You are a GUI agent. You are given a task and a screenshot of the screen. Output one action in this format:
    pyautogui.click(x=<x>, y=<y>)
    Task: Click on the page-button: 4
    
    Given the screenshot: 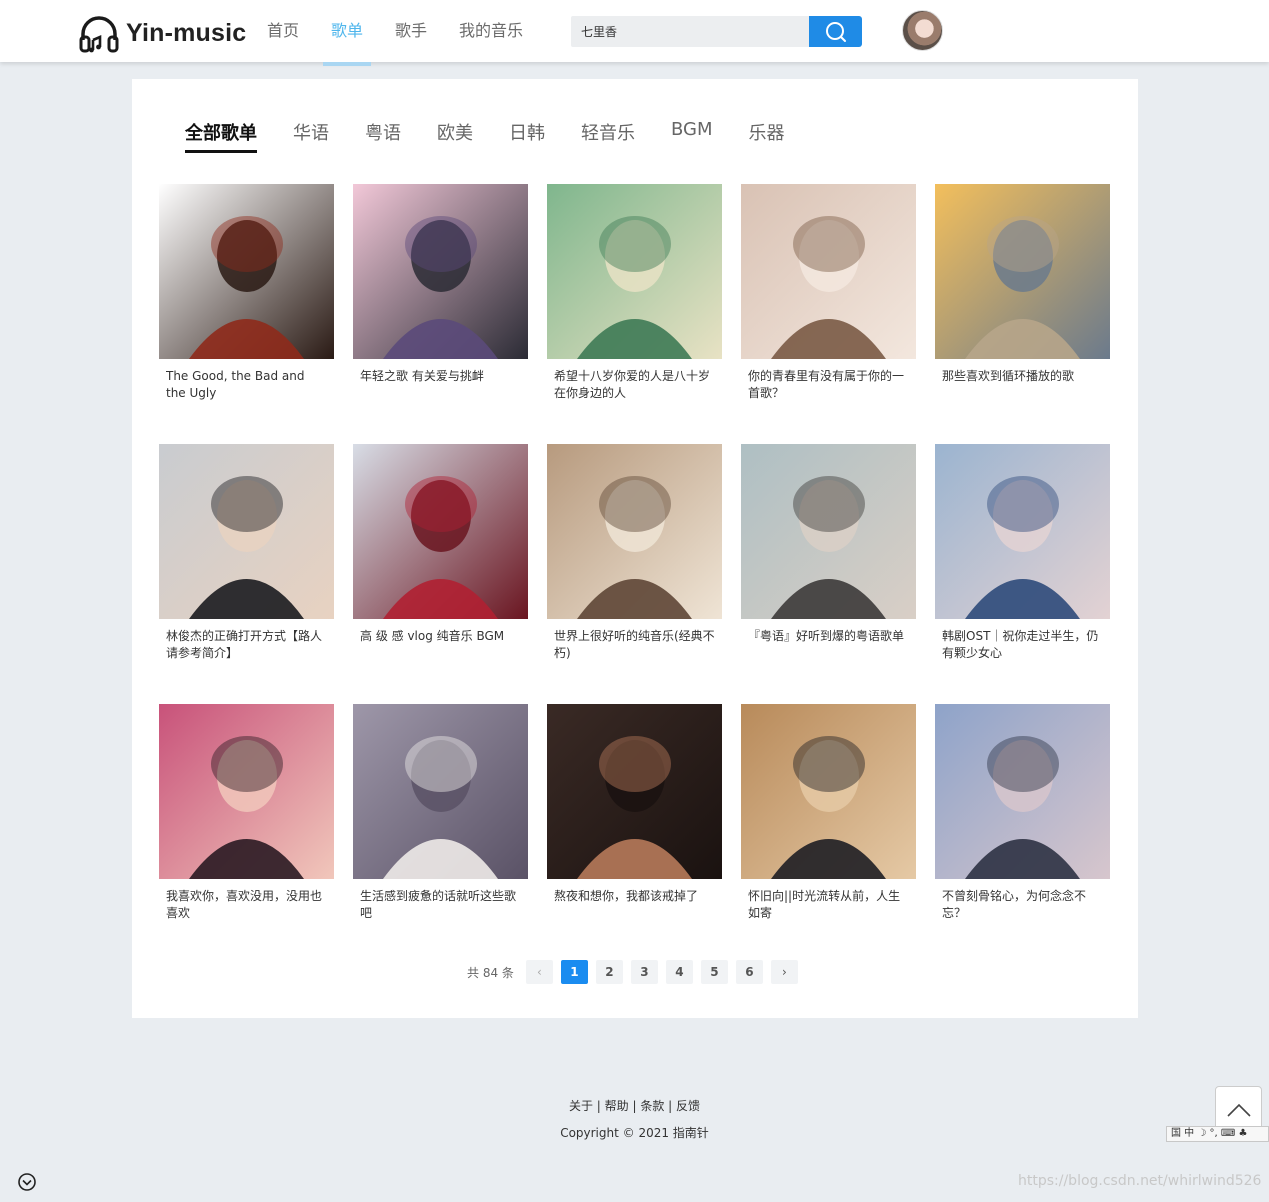 What is the action you would take?
    pyautogui.click(x=679, y=972)
    